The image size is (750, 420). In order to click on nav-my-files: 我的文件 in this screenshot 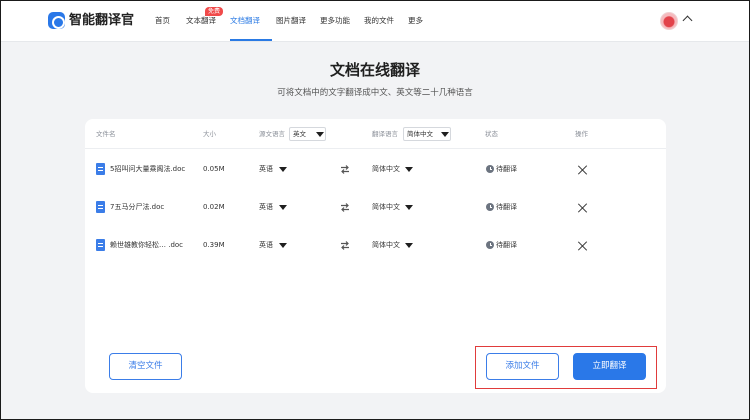, I will do `click(379, 21)`.